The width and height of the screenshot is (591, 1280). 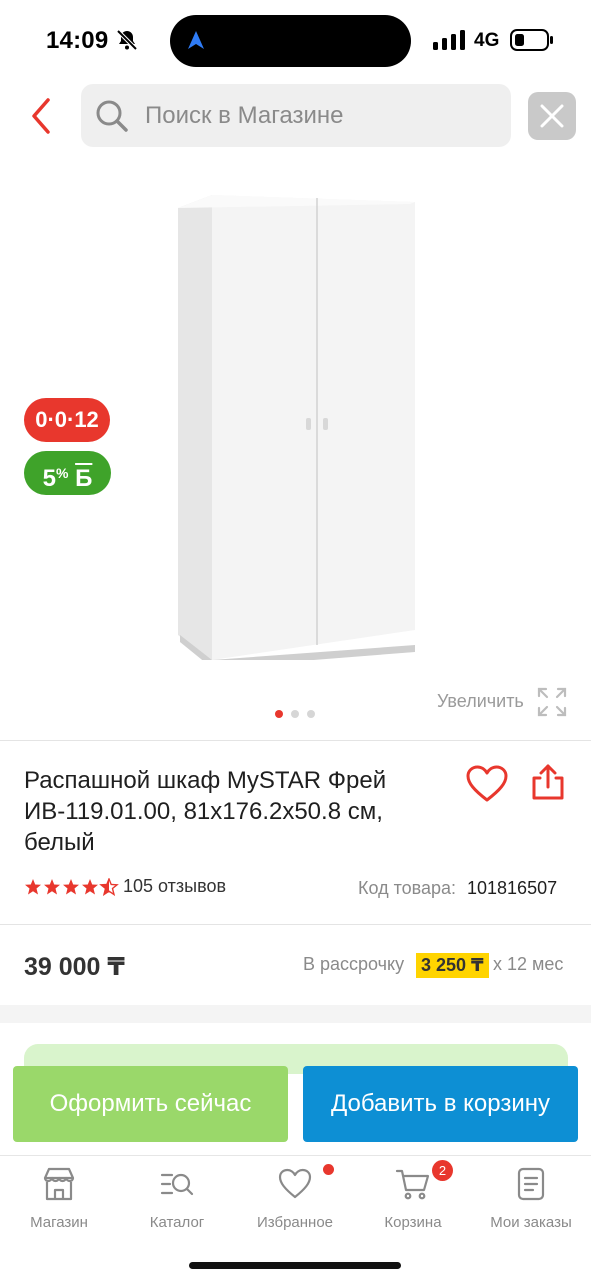 I want to click on tab-store: Магазин, so click(x=59, y=1201).